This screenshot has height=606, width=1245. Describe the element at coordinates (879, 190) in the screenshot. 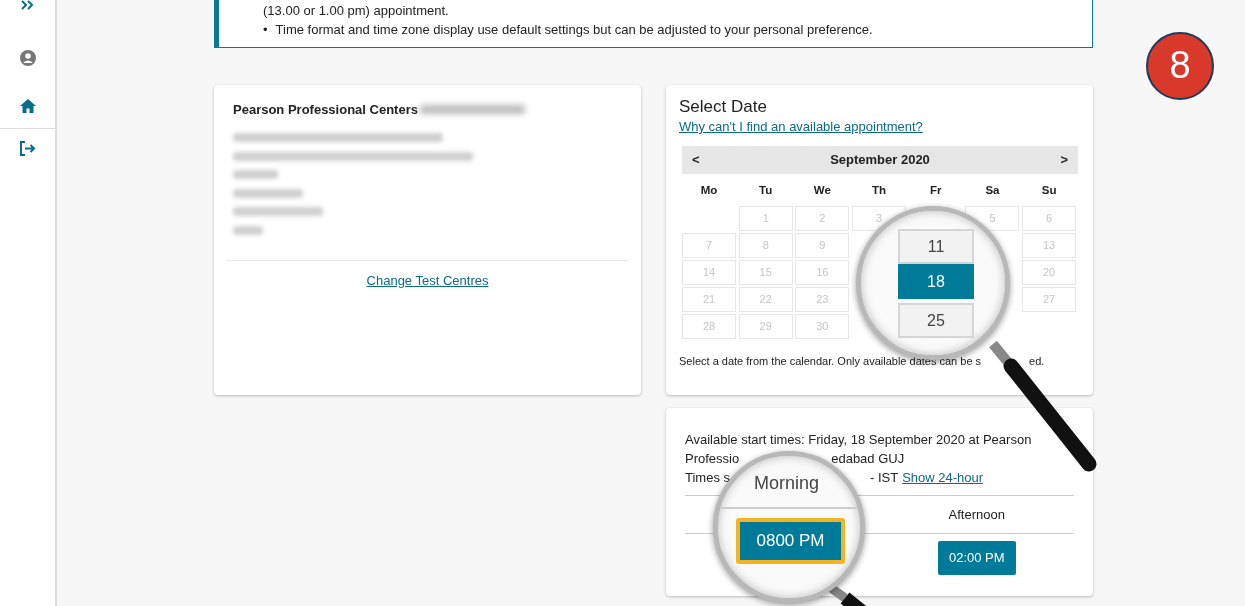

I see `weekday-label: Th` at that location.